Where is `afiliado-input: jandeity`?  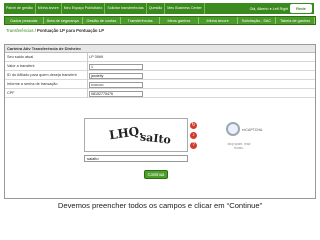 afiliado-input: jandeity is located at coordinates (116, 75).